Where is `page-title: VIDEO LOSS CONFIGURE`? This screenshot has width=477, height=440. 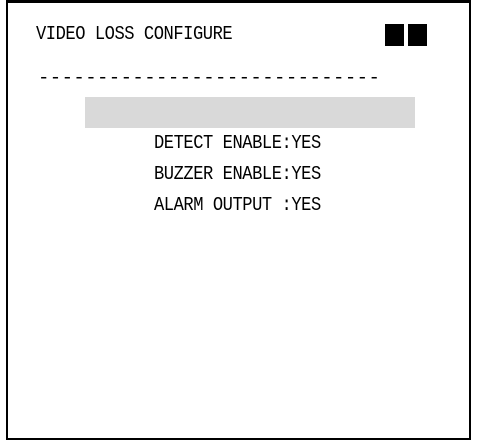 page-title: VIDEO LOSS CONFIGURE is located at coordinates (134, 34).